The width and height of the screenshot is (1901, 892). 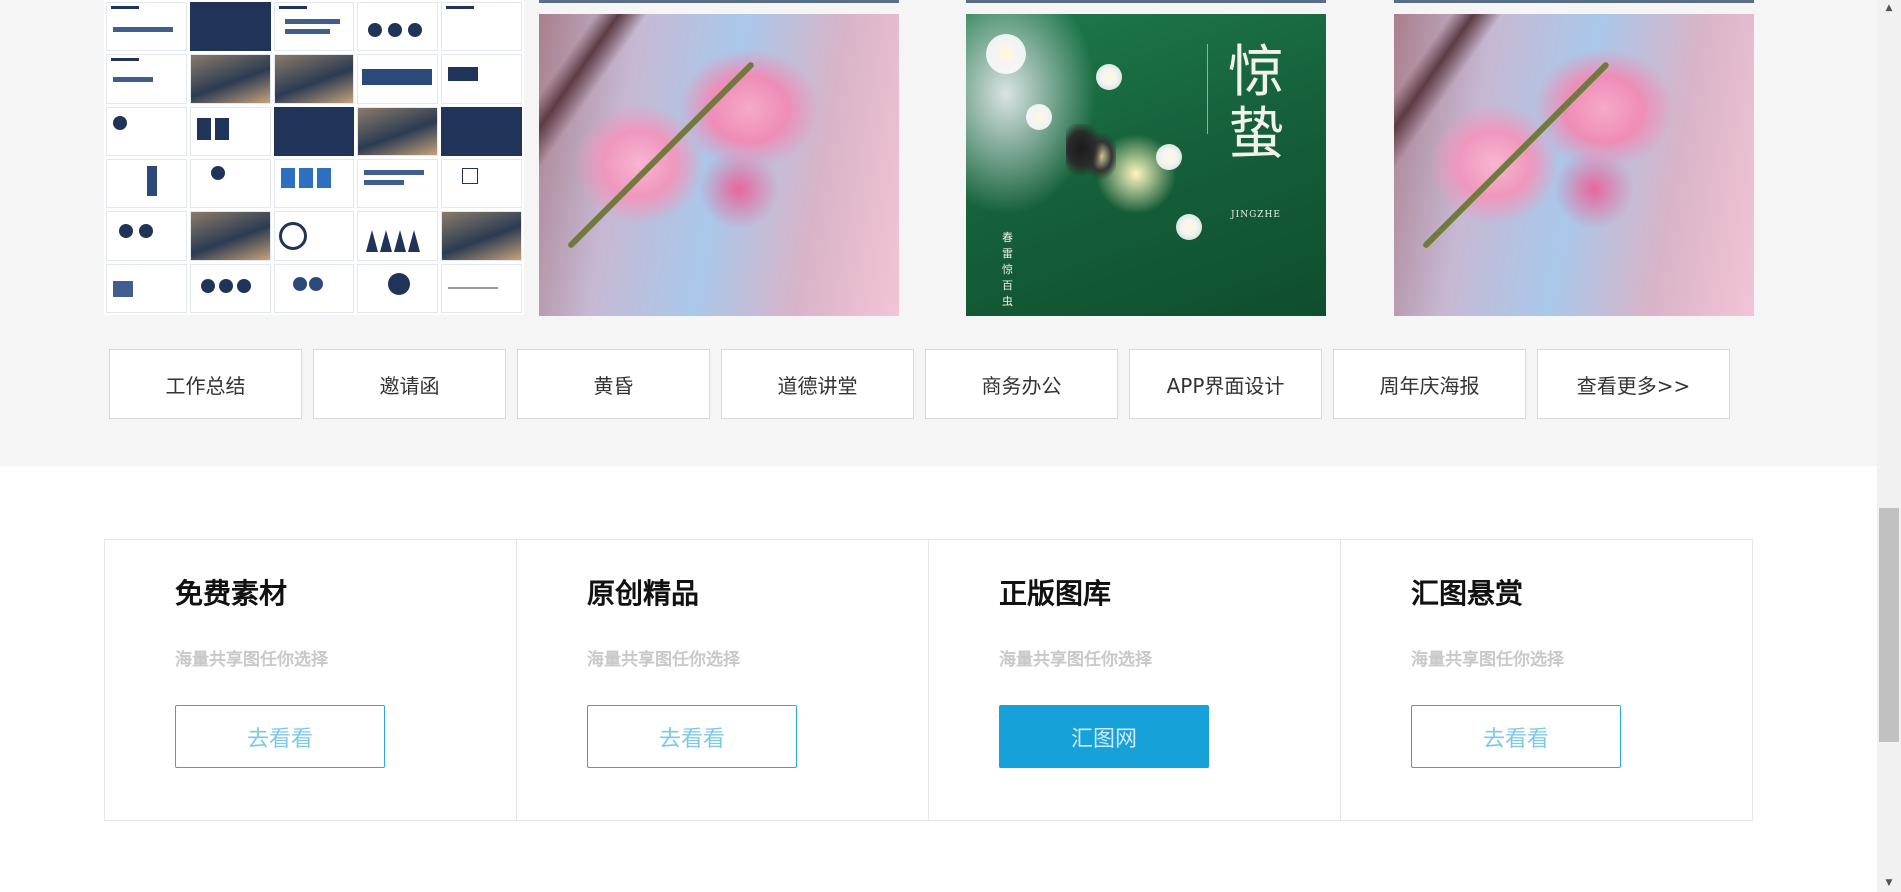 What do you see at coordinates (1104, 736) in the screenshot?
I see `huitu-site-button: 汇图网` at bounding box center [1104, 736].